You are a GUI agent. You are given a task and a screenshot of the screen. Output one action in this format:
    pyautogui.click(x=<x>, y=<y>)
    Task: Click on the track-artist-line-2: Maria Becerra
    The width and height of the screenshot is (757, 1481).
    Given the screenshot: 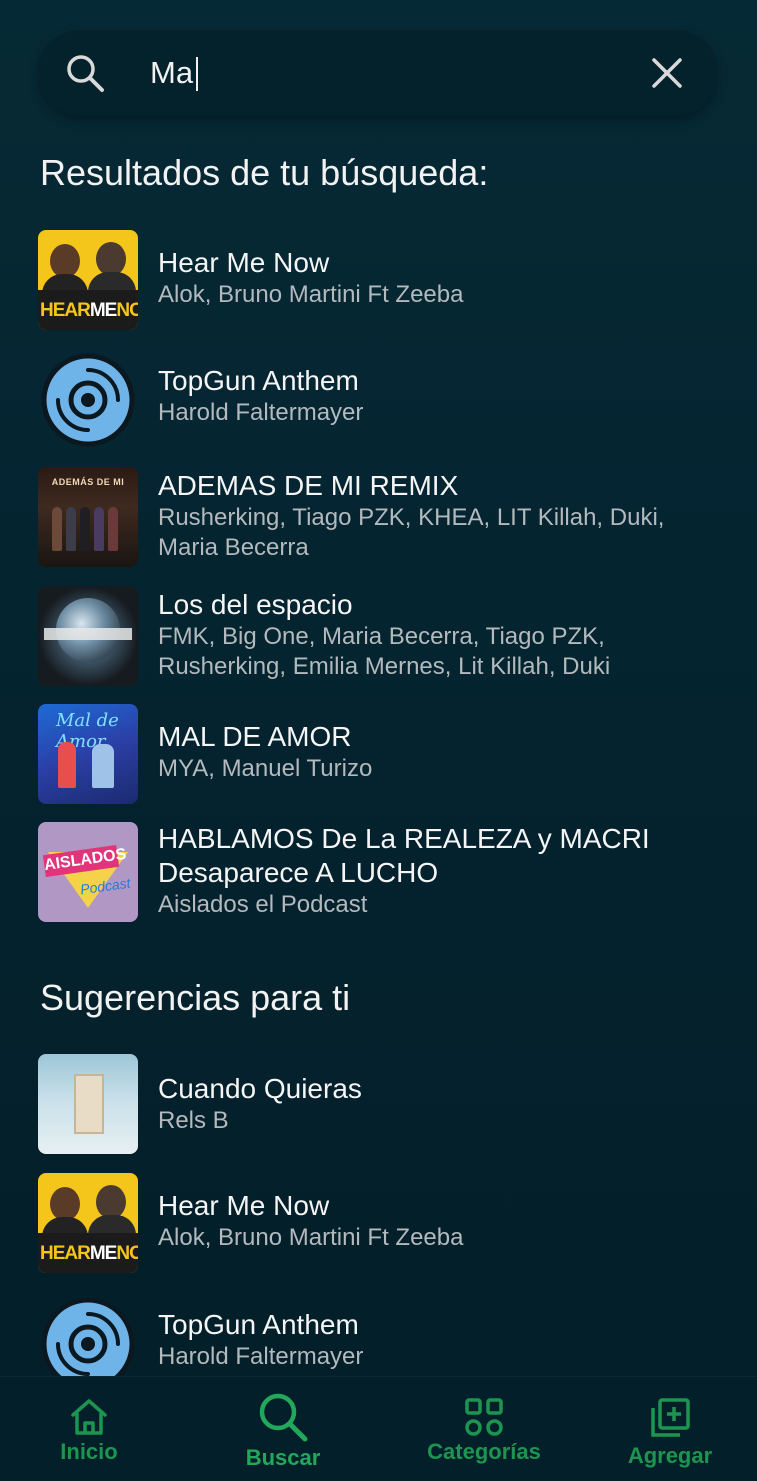 What is the action you would take?
    pyautogui.click(x=233, y=547)
    